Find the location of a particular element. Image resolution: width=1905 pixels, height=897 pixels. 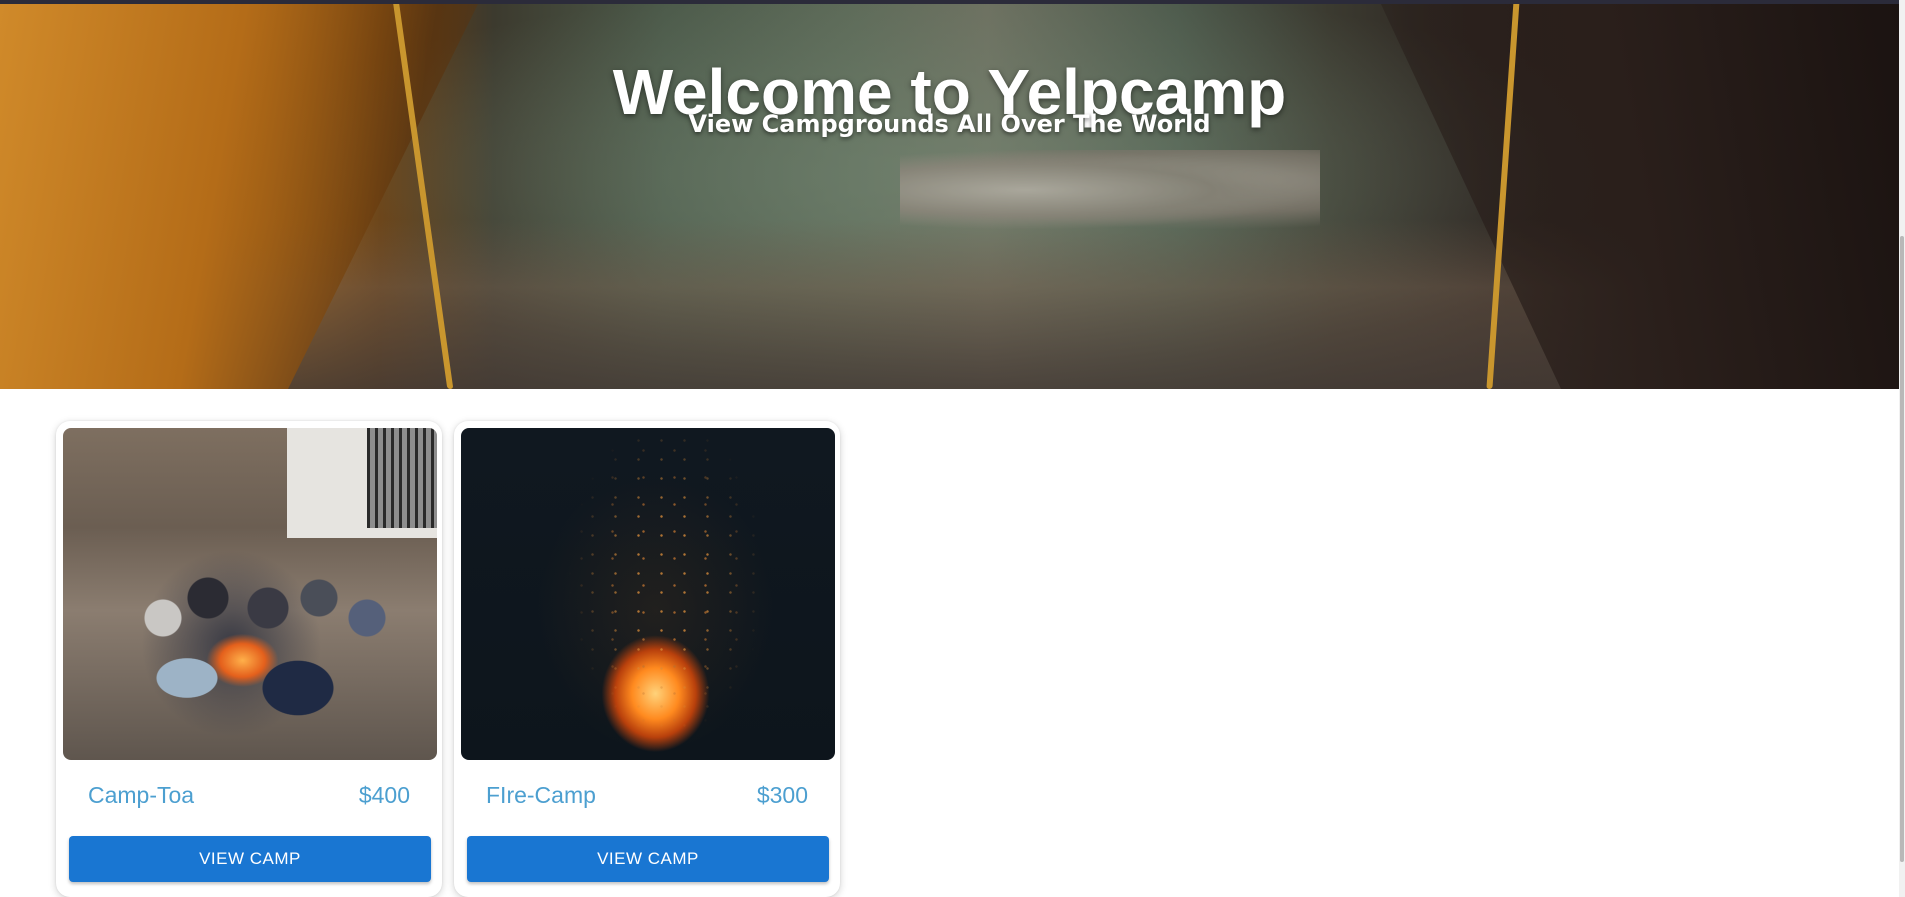

top-strip is located at coordinates (949, 2).